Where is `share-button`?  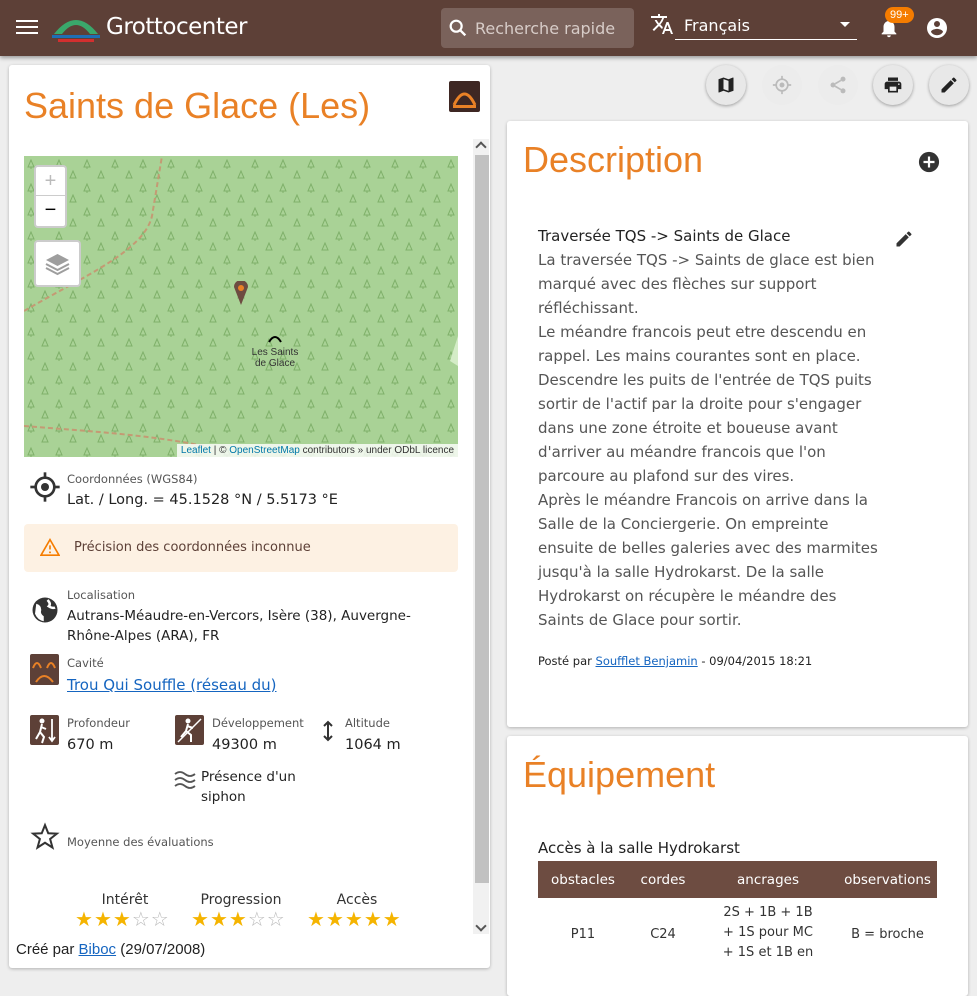
share-button is located at coordinates (838, 85).